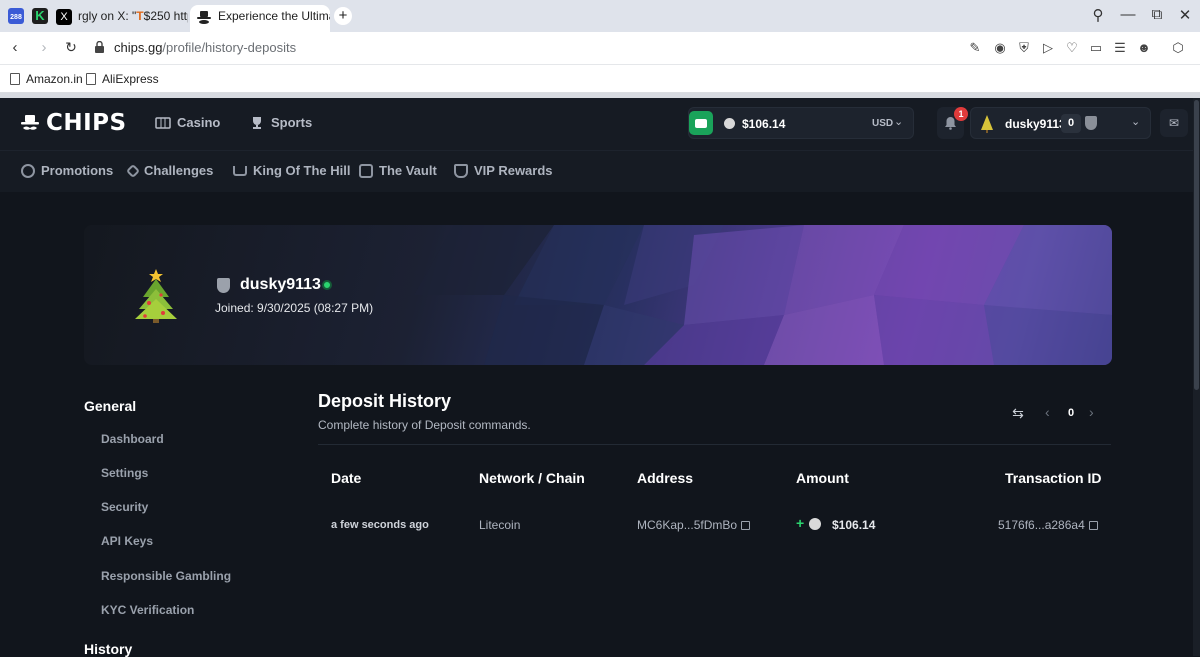  I want to click on new-tab-button: +, so click(343, 16).